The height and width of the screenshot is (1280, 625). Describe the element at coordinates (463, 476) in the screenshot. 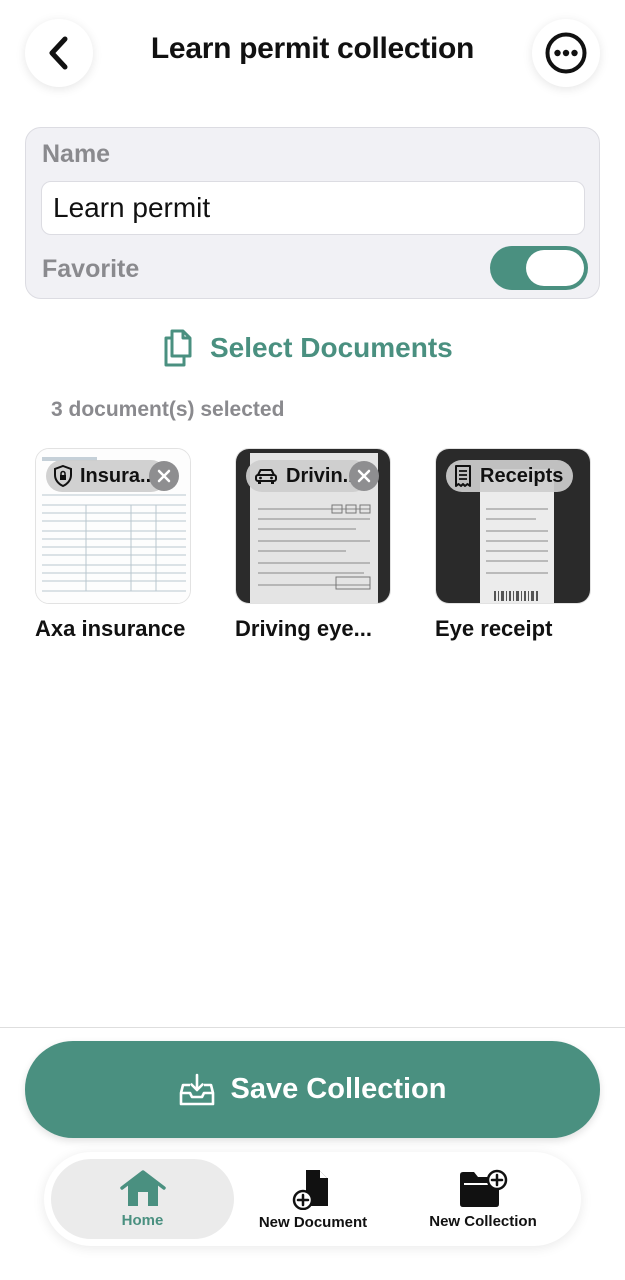

I see `receipt-icon` at that location.